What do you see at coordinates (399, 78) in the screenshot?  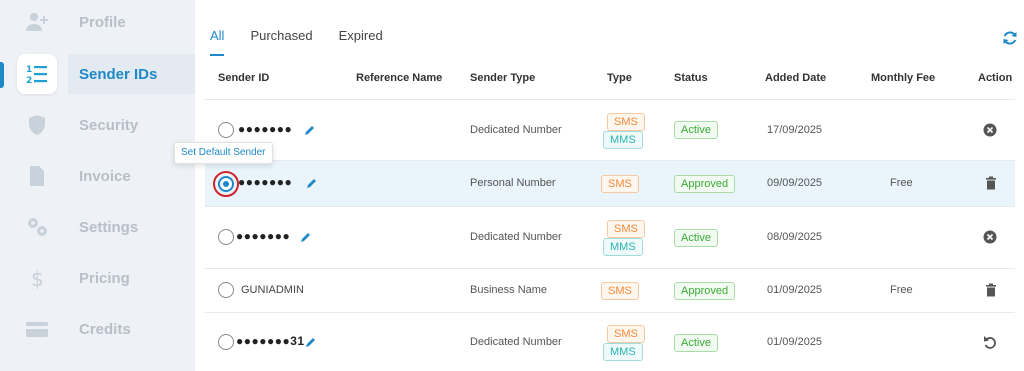 I see `col-reference-name: Reference Name` at bounding box center [399, 78].